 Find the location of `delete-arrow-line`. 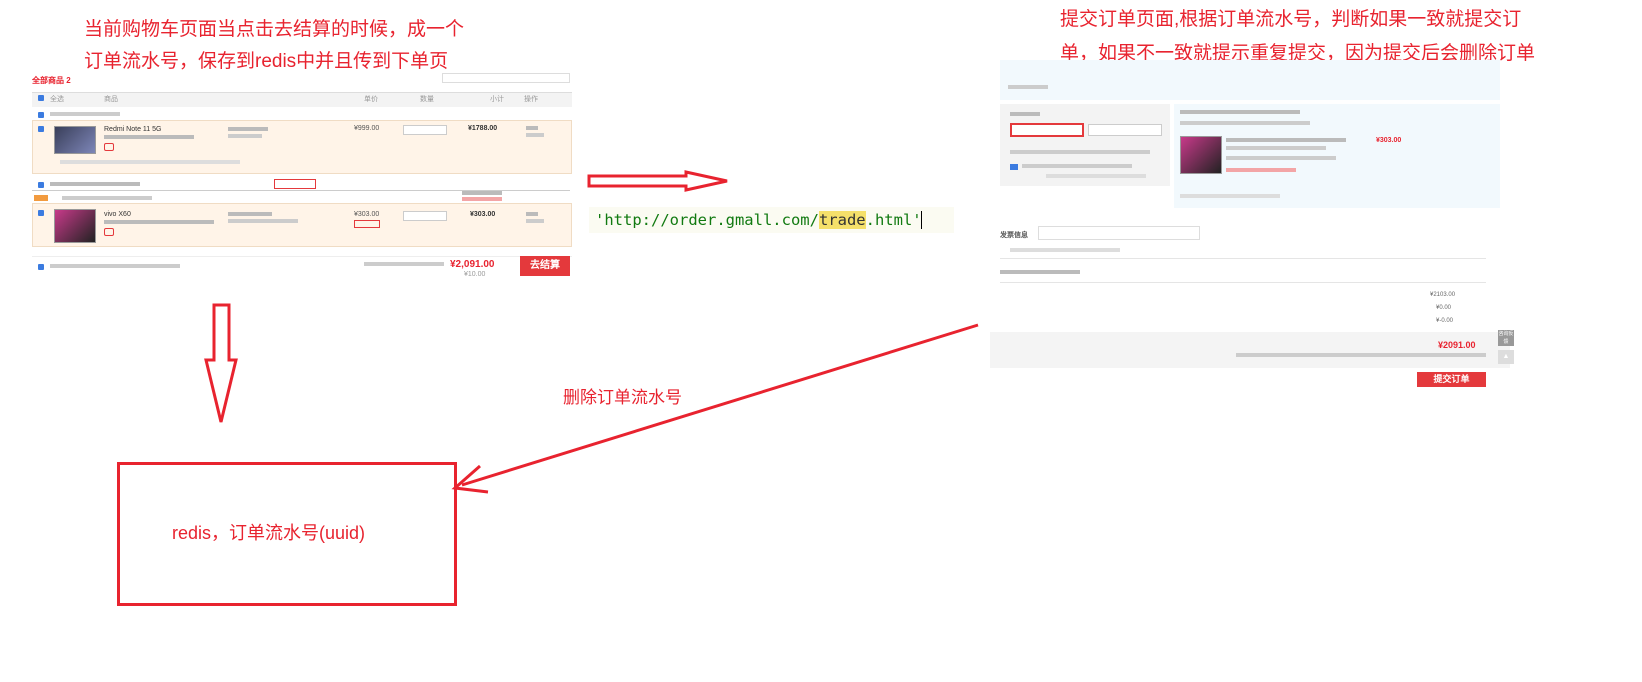

delete-arrow-line is located at coordinates (720, 405).